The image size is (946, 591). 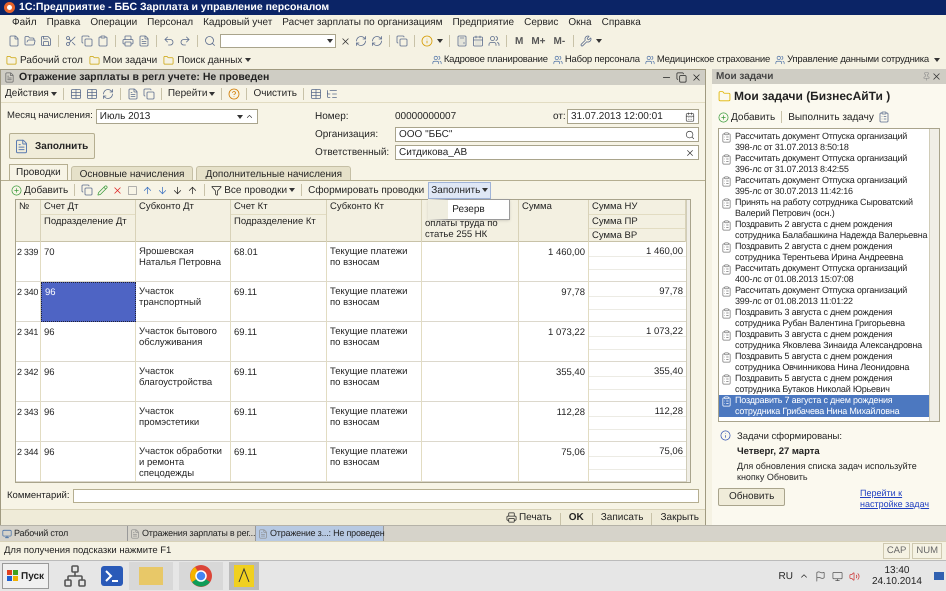 What do you see at coordinates (332, 94) in the screenshot?
I see `tree-icon` at bounding box center [332, 94].